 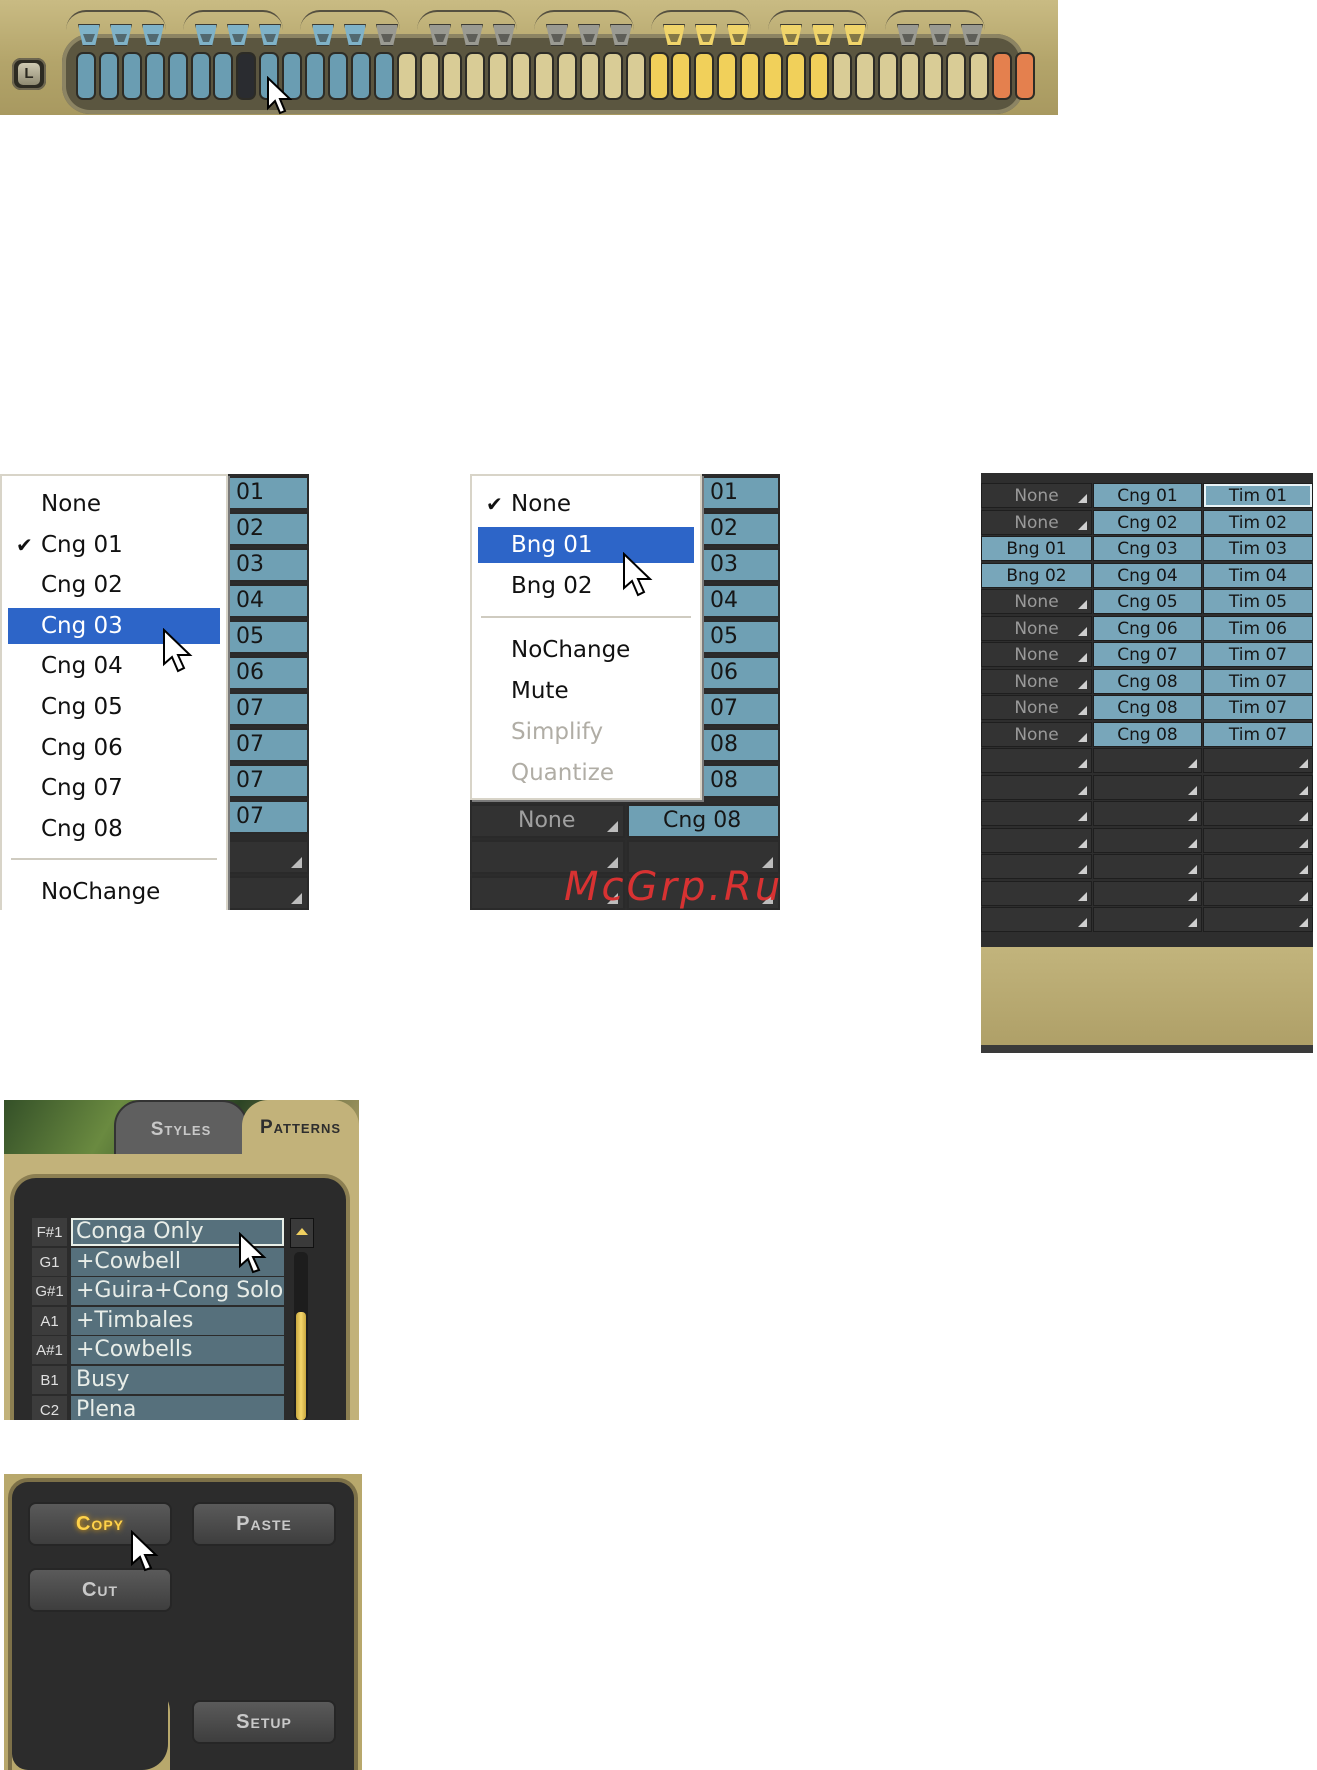 What do you see at coordinates (158, 1320) in the screenshot?
I see `pattern-list-item: A1 +Timbales` at bounding box center [158, 1320].